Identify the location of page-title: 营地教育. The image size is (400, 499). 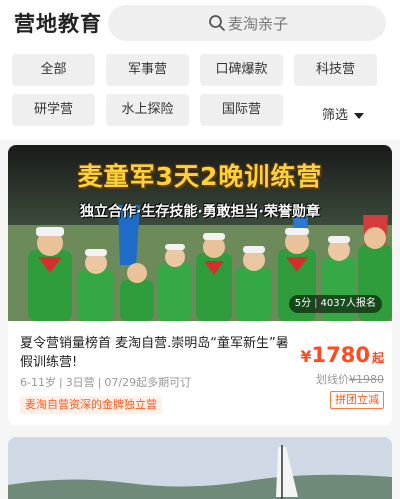
(58, 24).